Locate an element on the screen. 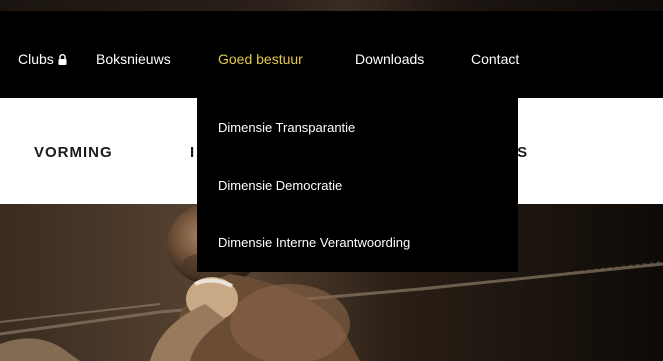 This screenshot has height=361, width=663. nav-item-clubs-label: Clubs is located at coordinates (36, 59).